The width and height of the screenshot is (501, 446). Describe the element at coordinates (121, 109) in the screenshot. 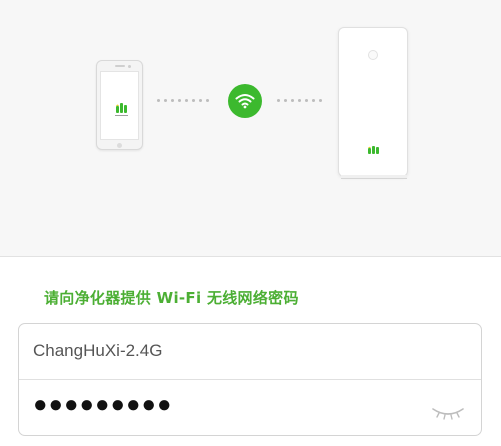

I see `app-logo-icon` at that location.